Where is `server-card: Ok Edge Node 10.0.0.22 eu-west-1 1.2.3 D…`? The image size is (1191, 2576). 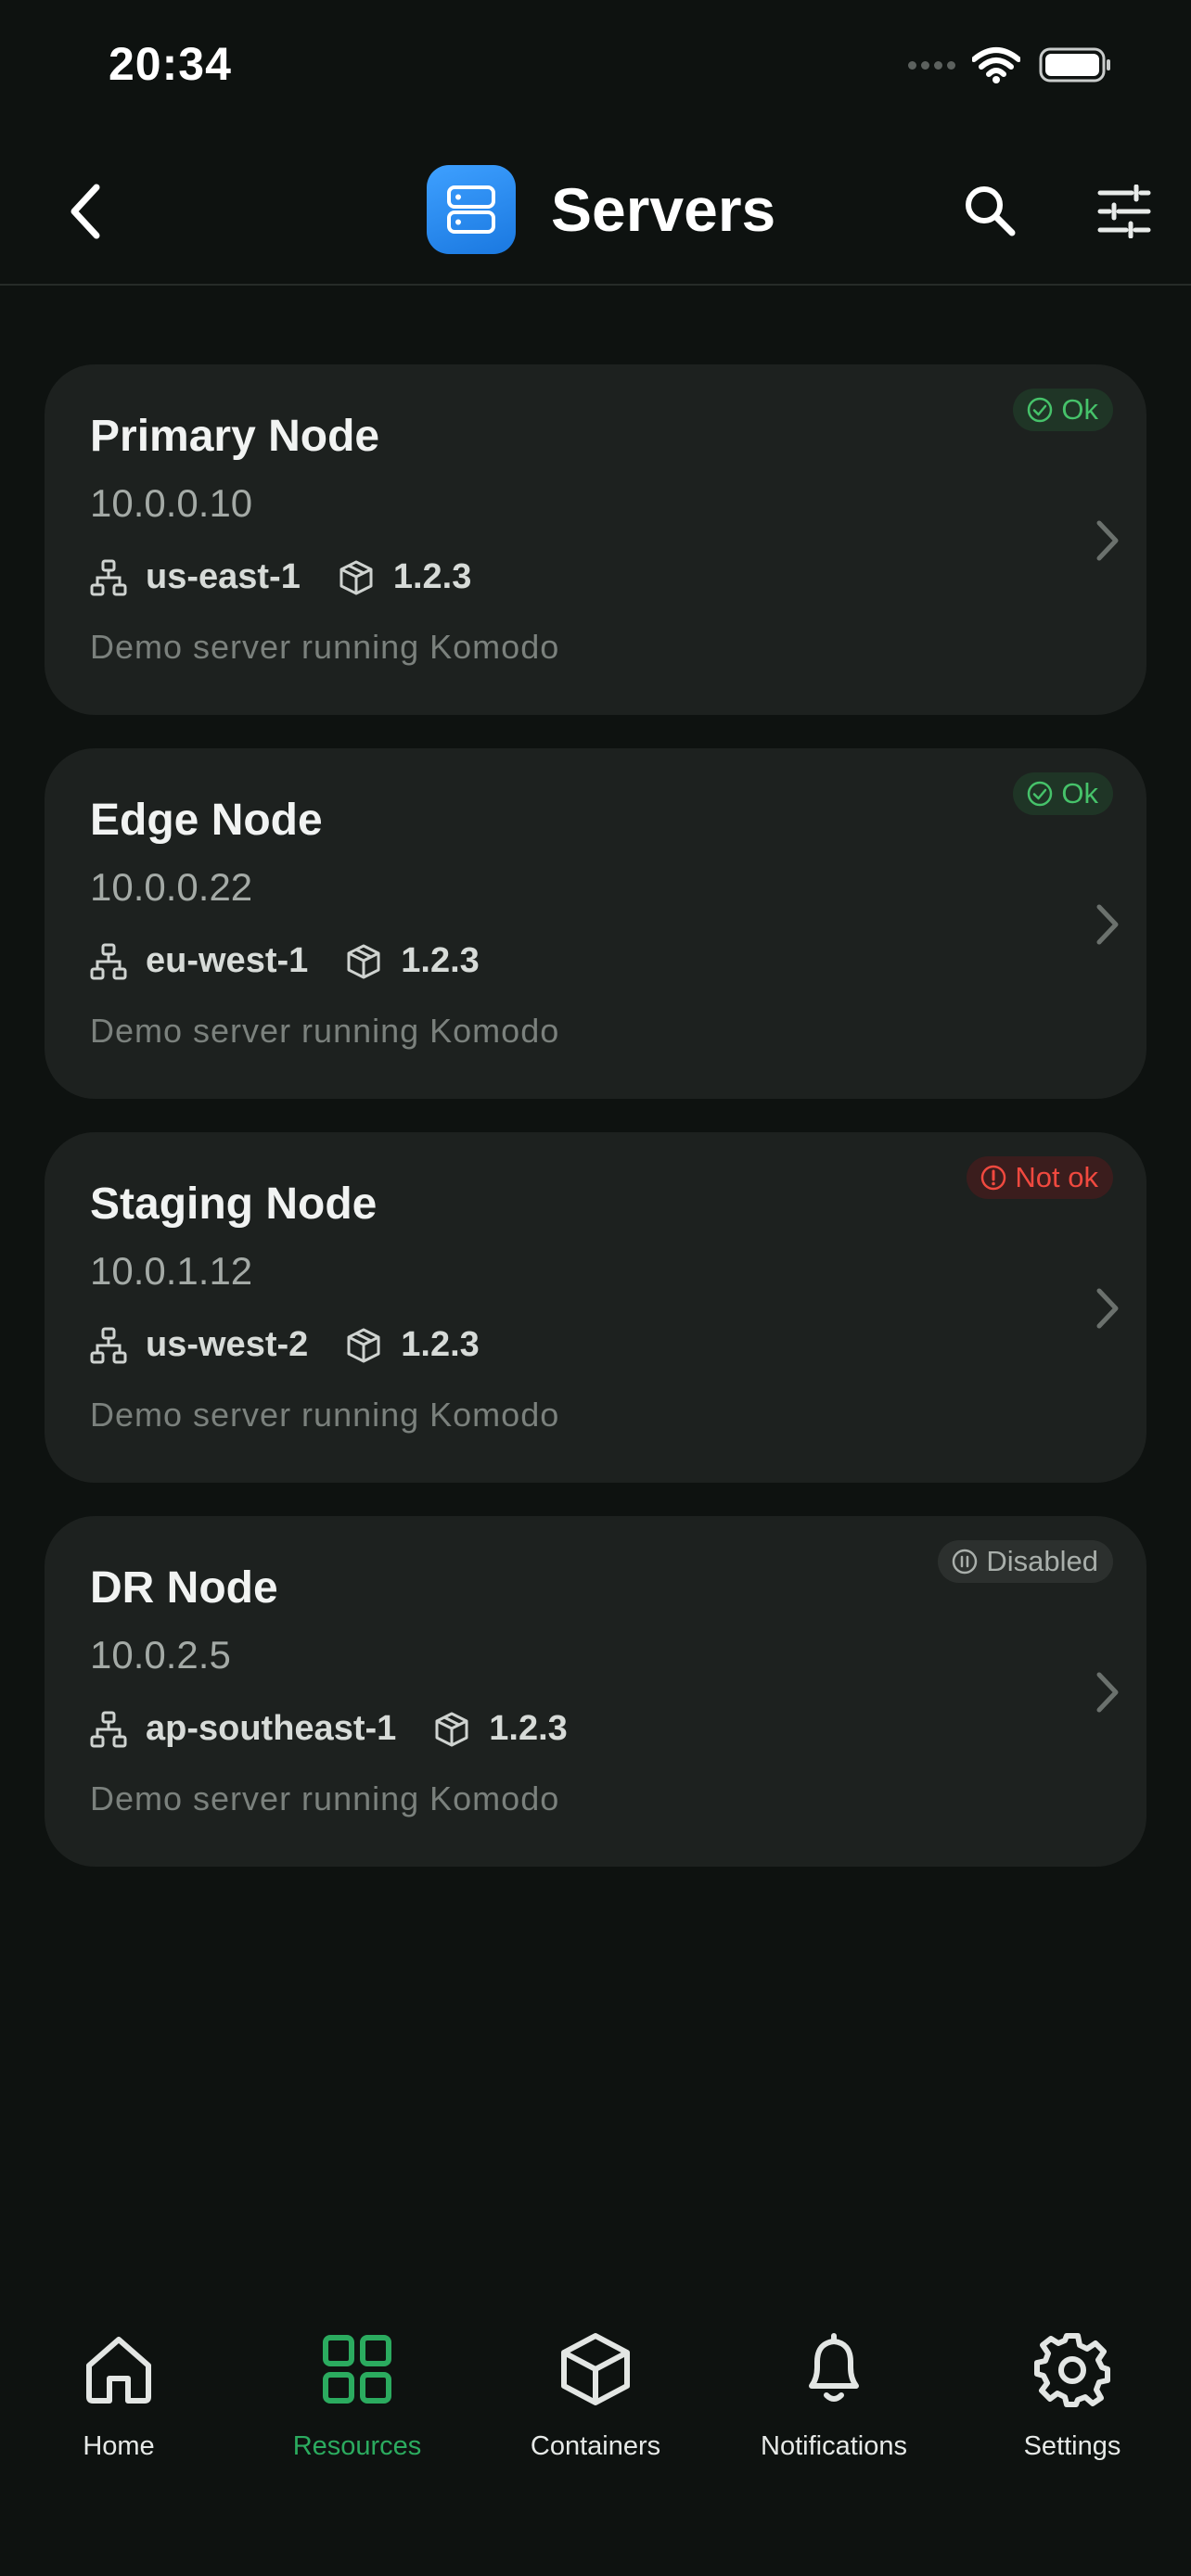
server-card: Ok Edge Node 10.0.0.22 eu-west-1 1.2.3 D… is located at coordinates (595, 923).